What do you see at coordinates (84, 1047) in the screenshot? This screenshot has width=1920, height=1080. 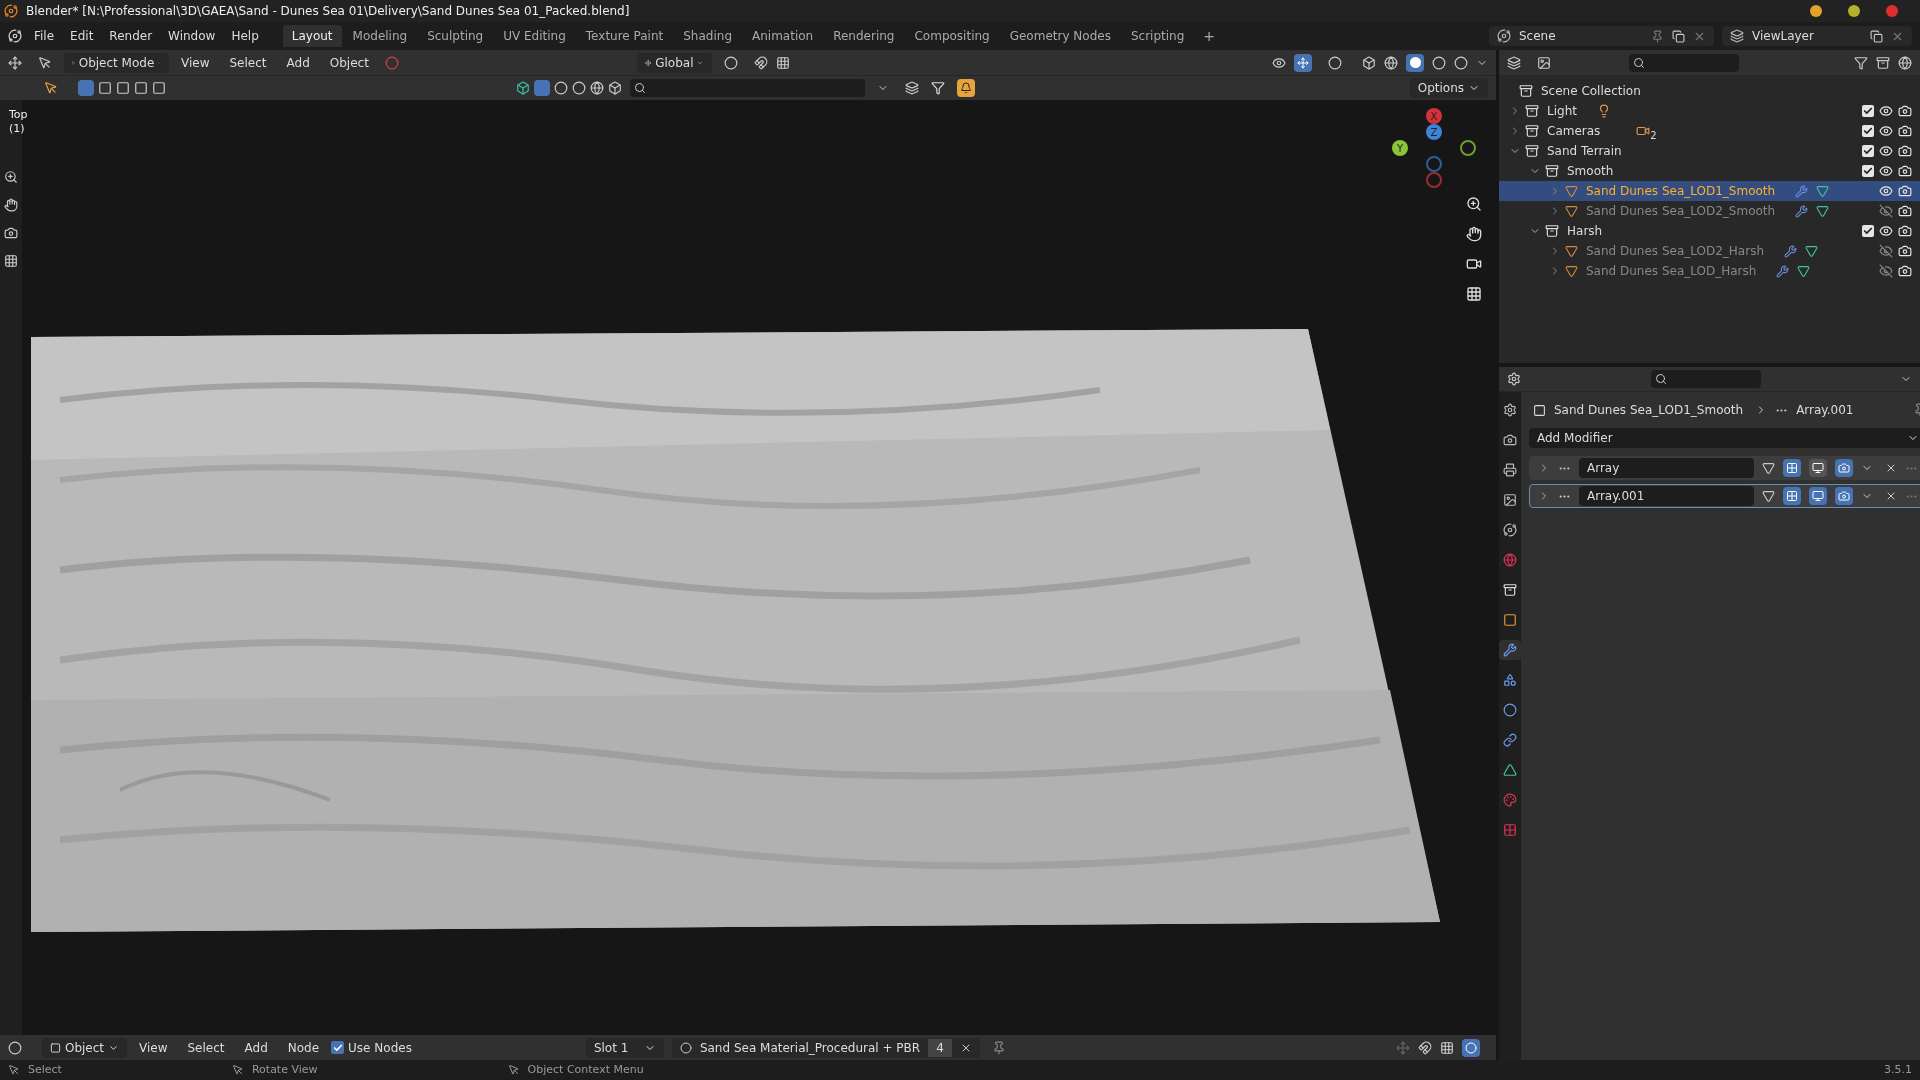 I see `object-dropdown: Object` at bounding box center [84, 1047].